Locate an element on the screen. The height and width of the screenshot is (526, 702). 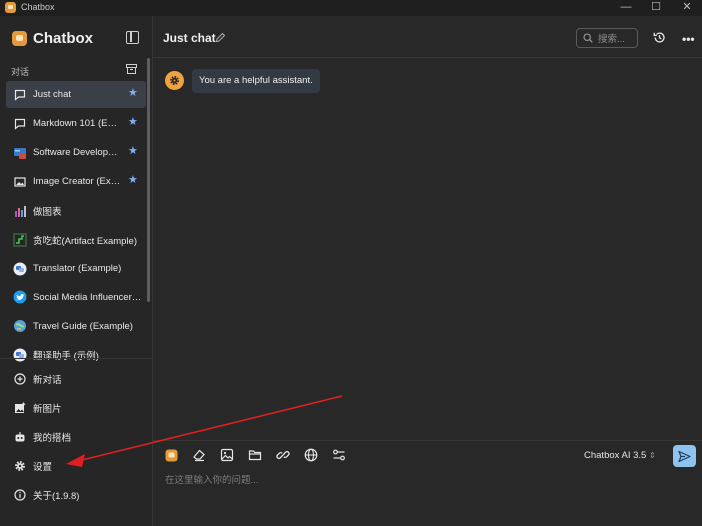
session-label: 做图表 is located at coordinates (47, 212).